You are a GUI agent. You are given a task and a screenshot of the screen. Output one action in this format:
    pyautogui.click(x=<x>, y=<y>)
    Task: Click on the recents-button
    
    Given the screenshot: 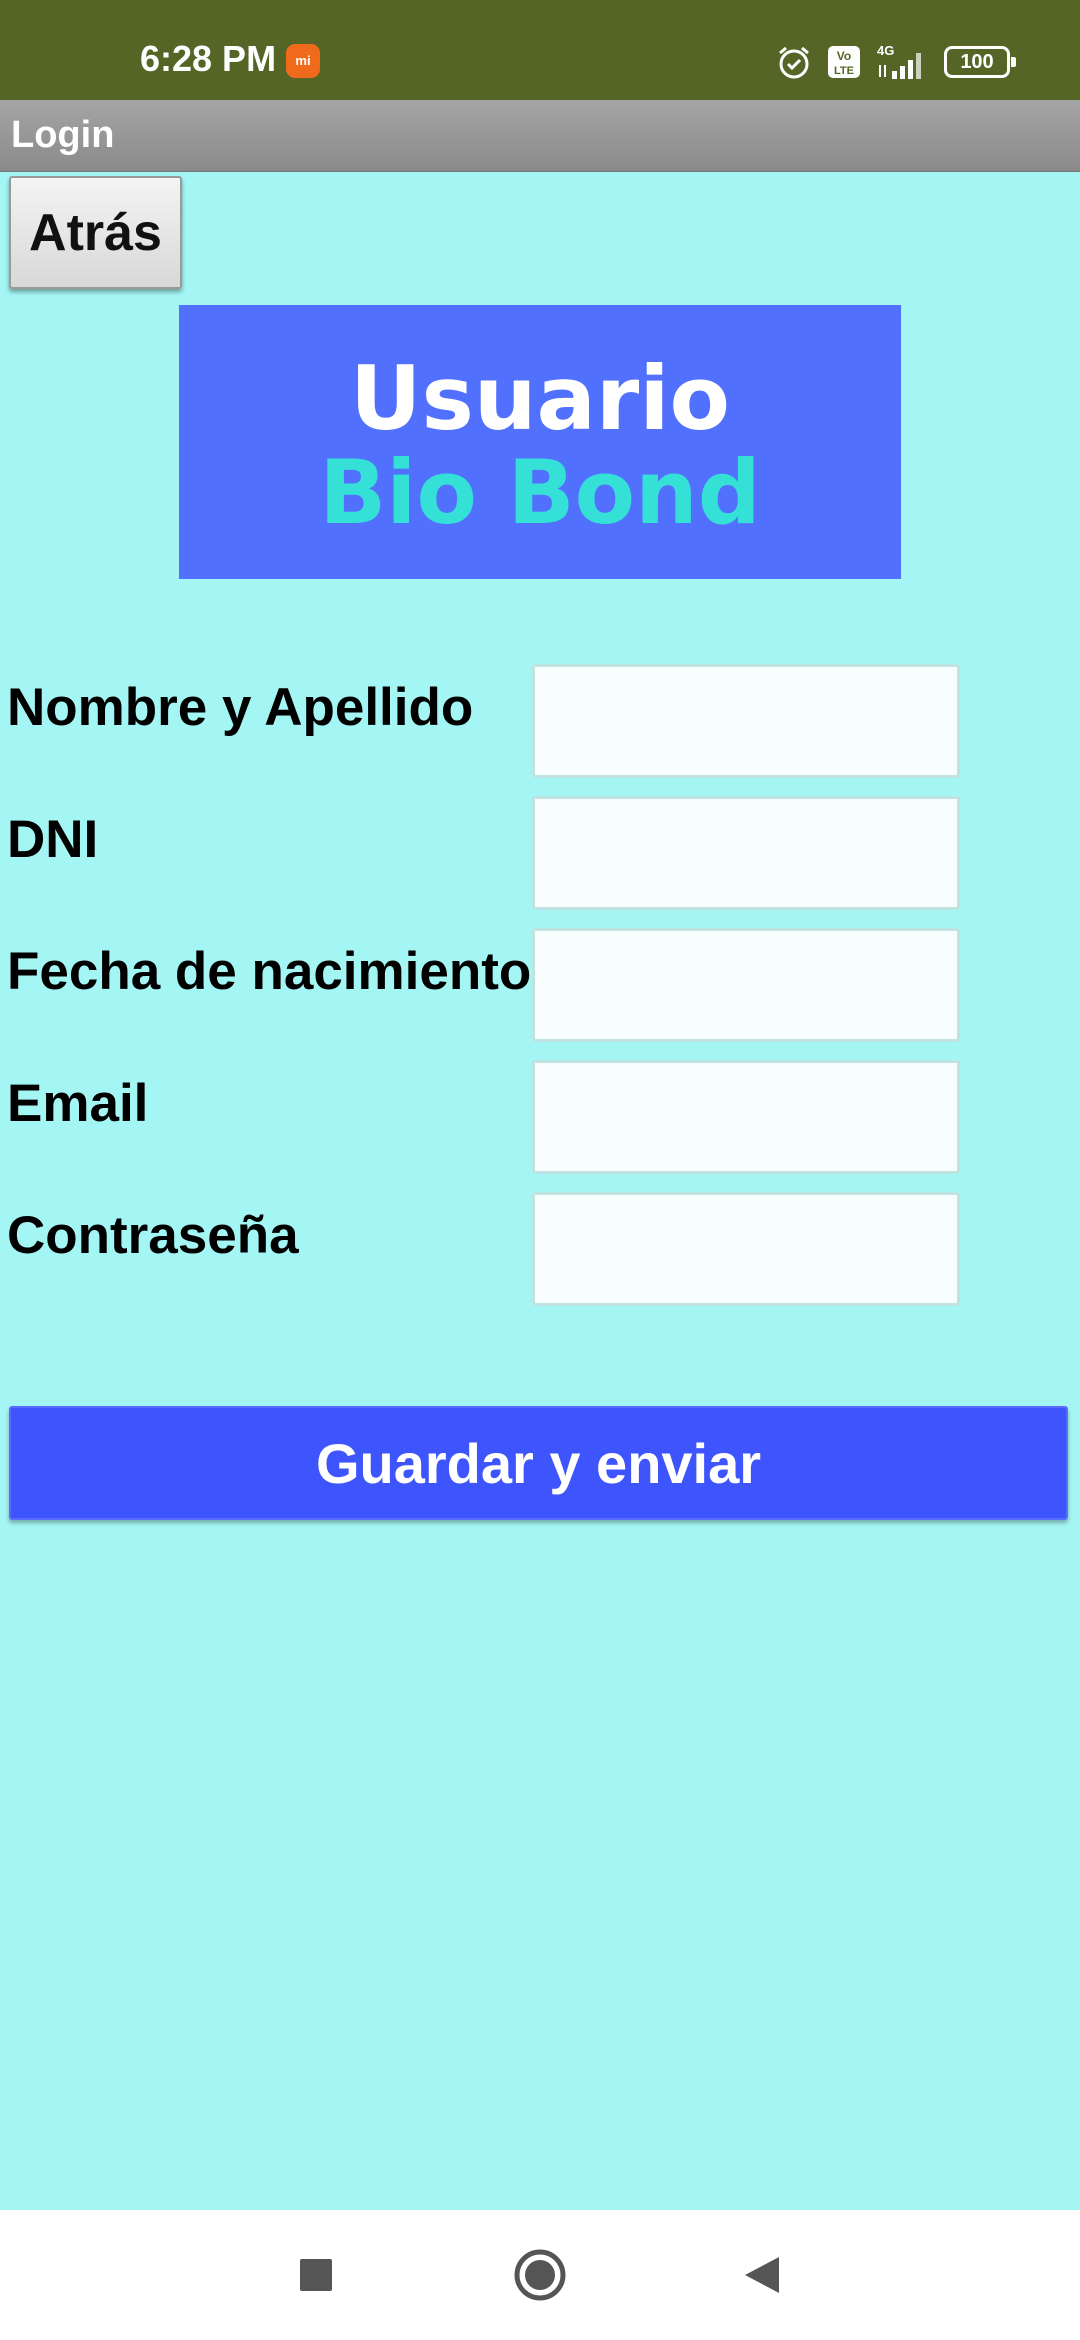 What is the action you would take?
    pyautogui.click(x=316, y=2275)
    